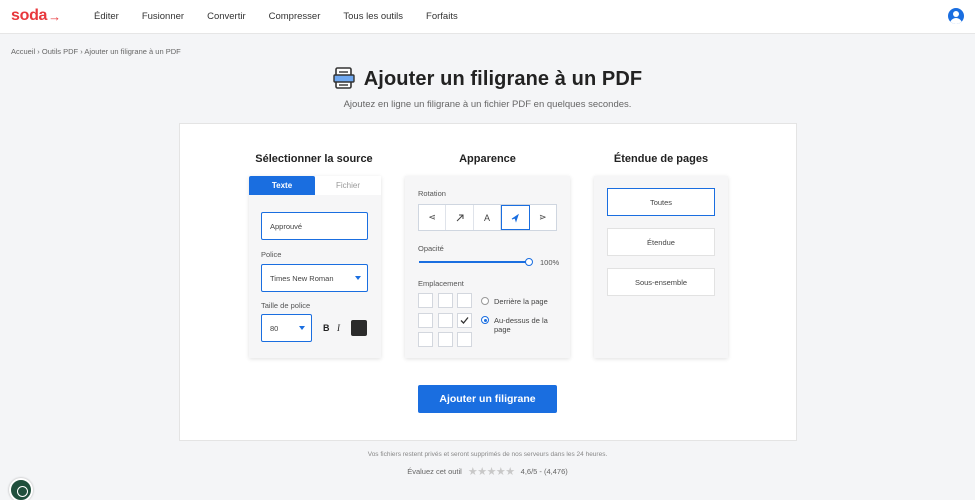 Image resolution: width=975 pixels, height=500 pixels. I want to click on nav-convert: Convertir, so click(226, 16).